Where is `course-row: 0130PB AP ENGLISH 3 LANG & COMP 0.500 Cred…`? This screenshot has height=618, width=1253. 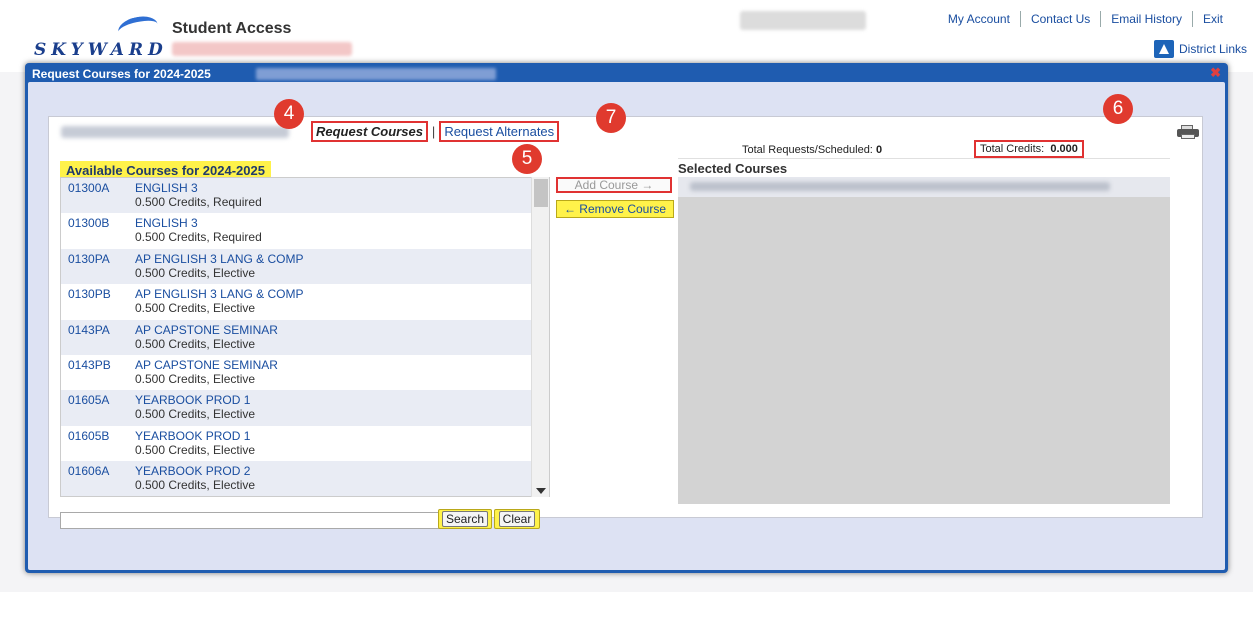 course-row: 0130PB AP ENGLISH 3 LANG & COMP 0.500 Cred… is located at coordinates (305, 301).